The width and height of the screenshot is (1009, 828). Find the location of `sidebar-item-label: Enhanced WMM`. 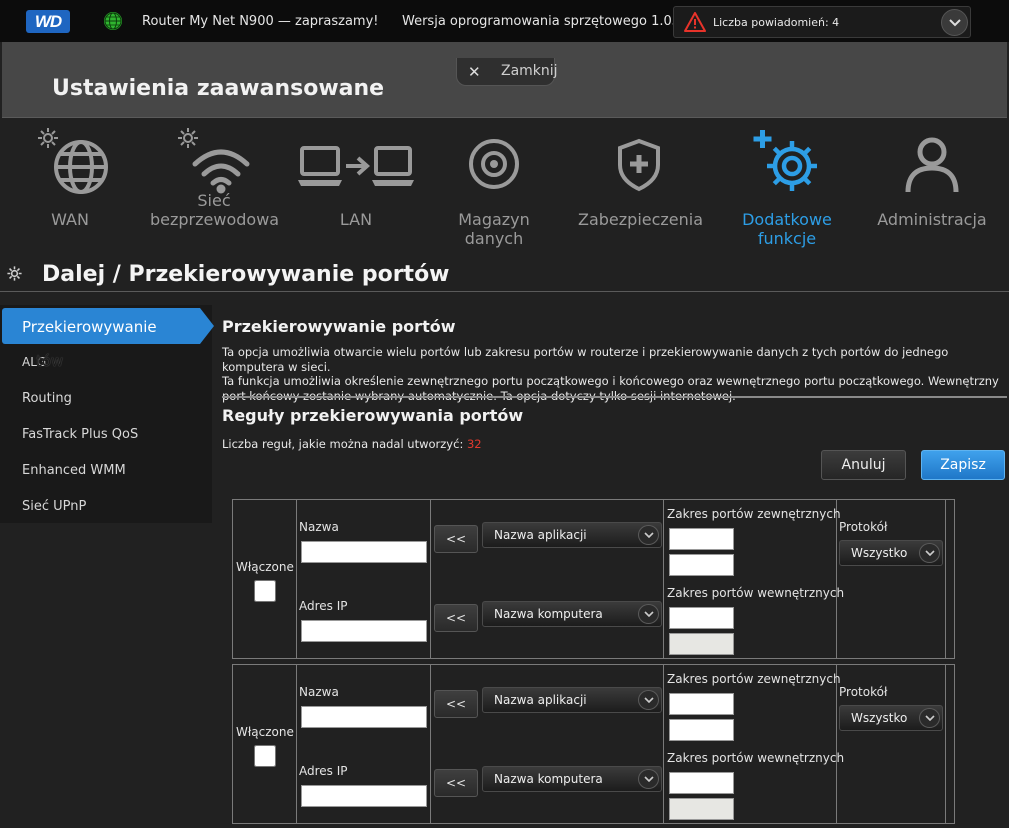

sidebar-item-label: Enhanced WMM is located at coordinates (74, 470).